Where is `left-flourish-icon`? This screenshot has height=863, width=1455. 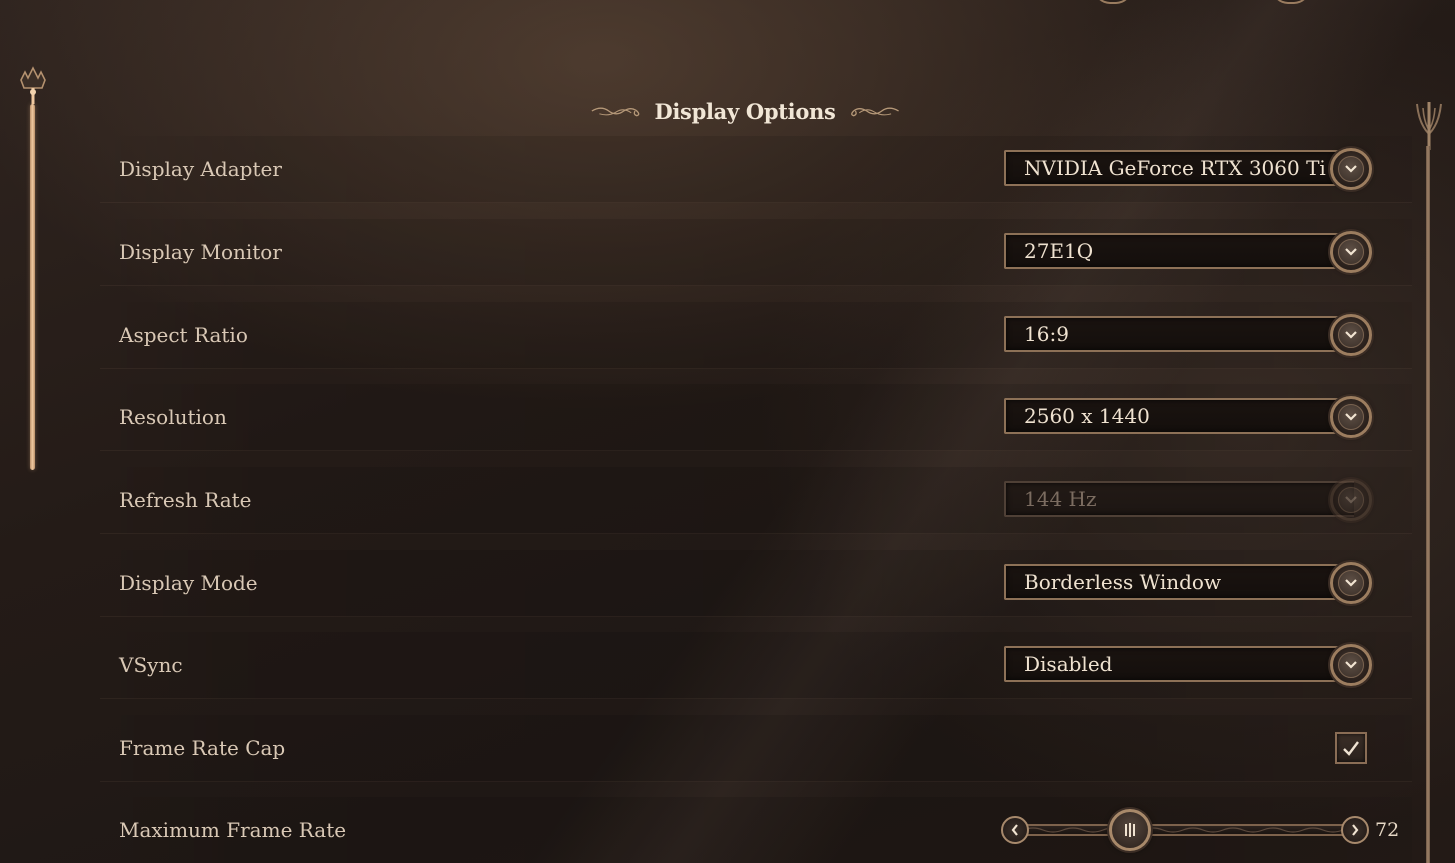
left-flourish-icon is located at coordinates (615, 112).